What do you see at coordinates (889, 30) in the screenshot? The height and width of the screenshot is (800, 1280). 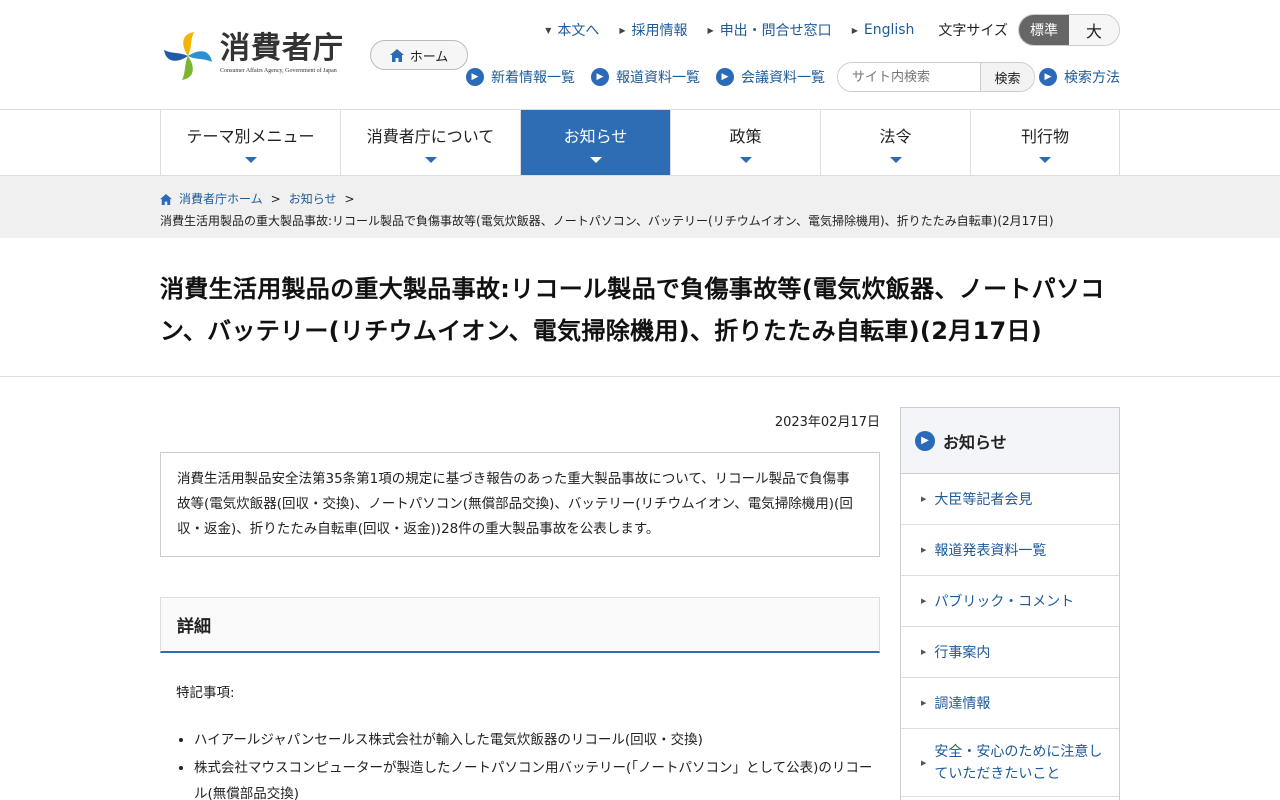 I see `link-label: English` at bounding box center [889, 30].